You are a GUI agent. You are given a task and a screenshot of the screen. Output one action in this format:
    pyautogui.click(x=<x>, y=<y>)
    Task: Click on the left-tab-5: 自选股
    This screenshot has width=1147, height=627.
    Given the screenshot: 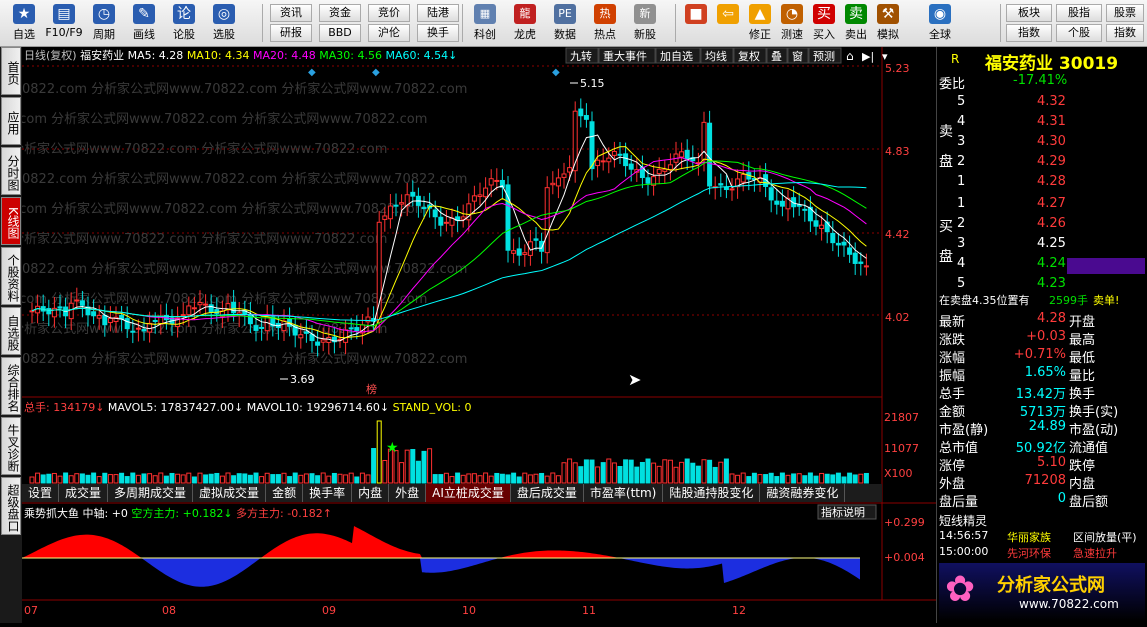 What is the action you would take?
    pyautogui.click(x=11, y=331)
    